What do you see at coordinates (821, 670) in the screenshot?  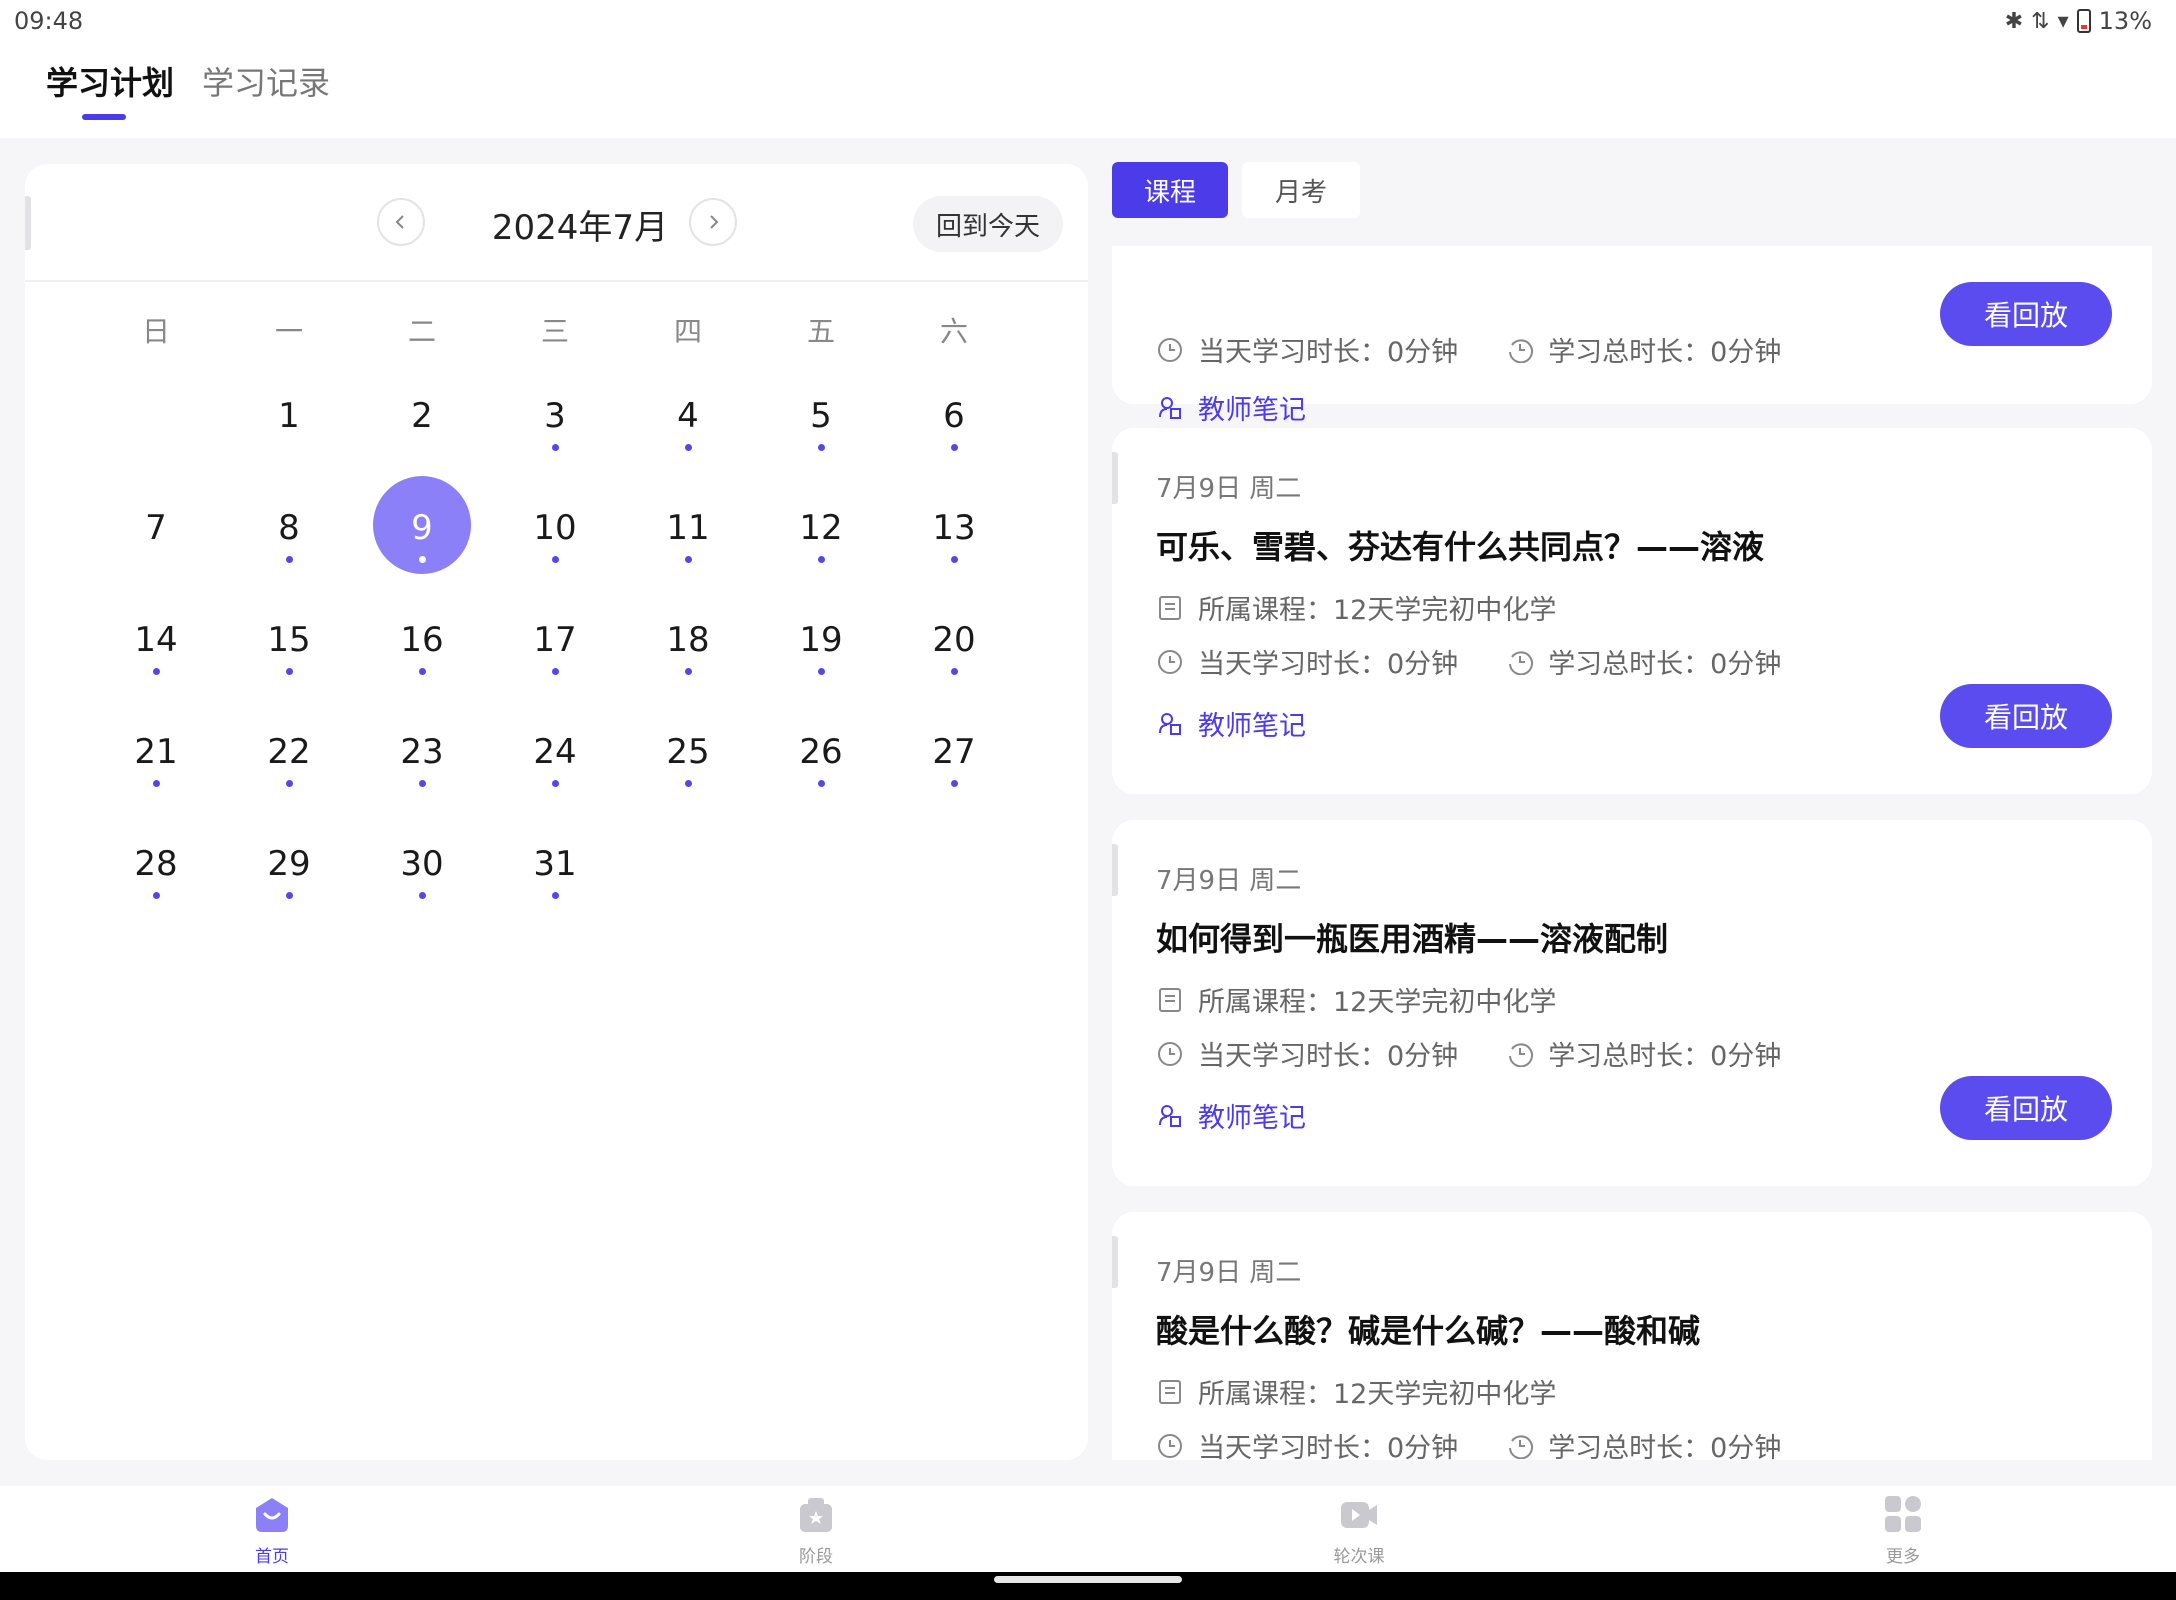 I see `calendar-day: 19` at bounding box center [821, 670].